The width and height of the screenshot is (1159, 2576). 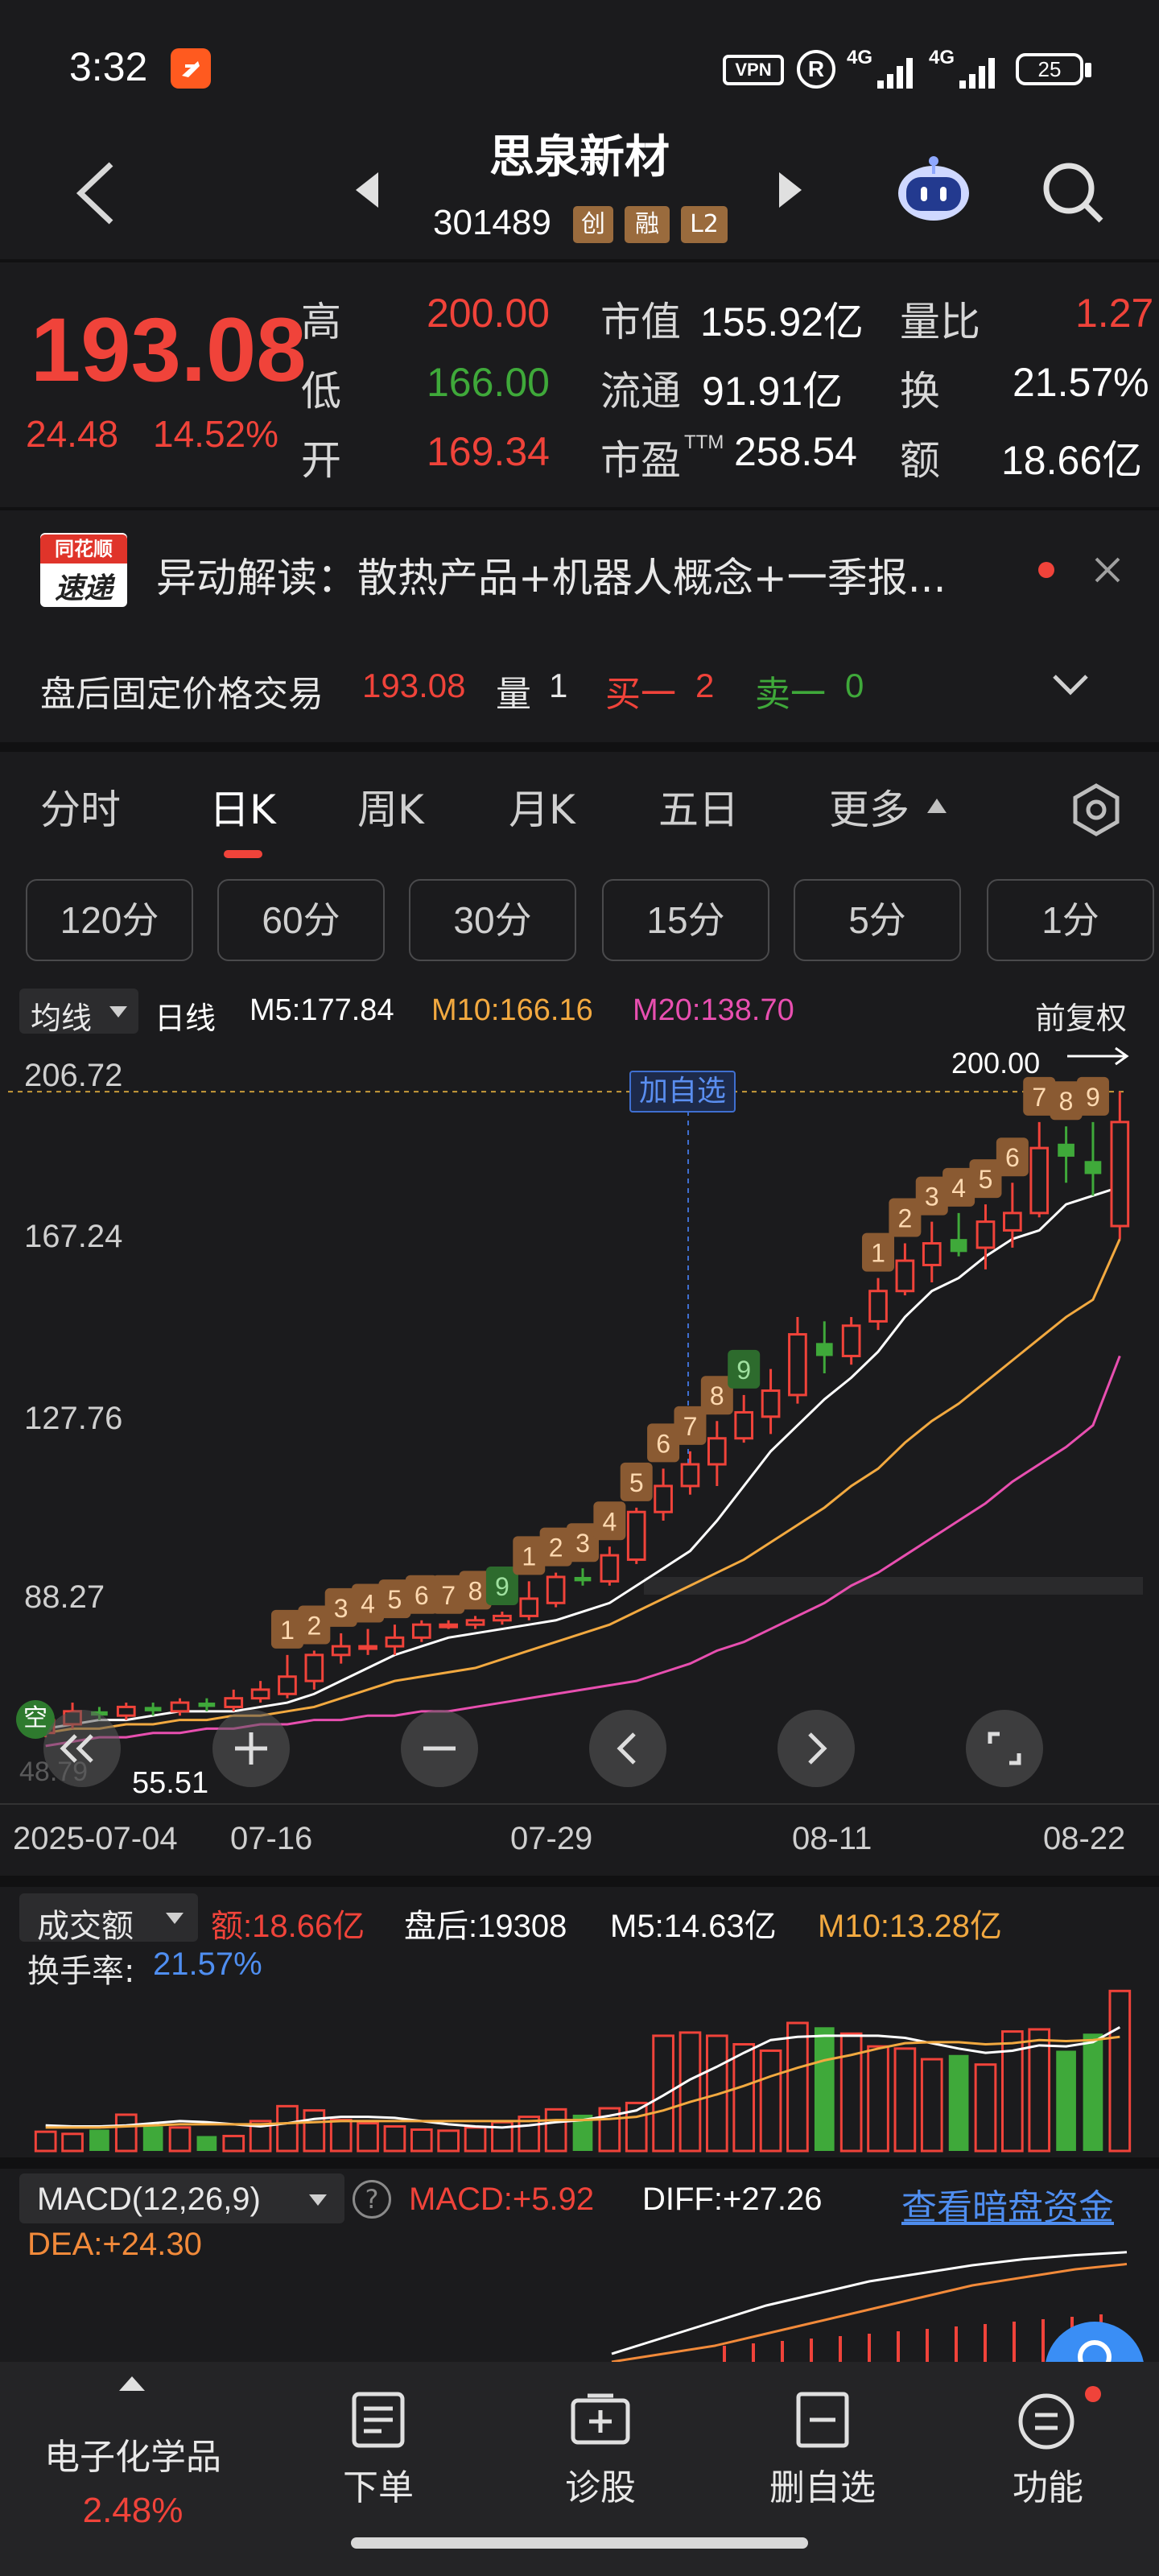 What do you see at coordinates (579, 2044) in the screenshot?
I see `volume-chart` at bounding box center [579, 2044].